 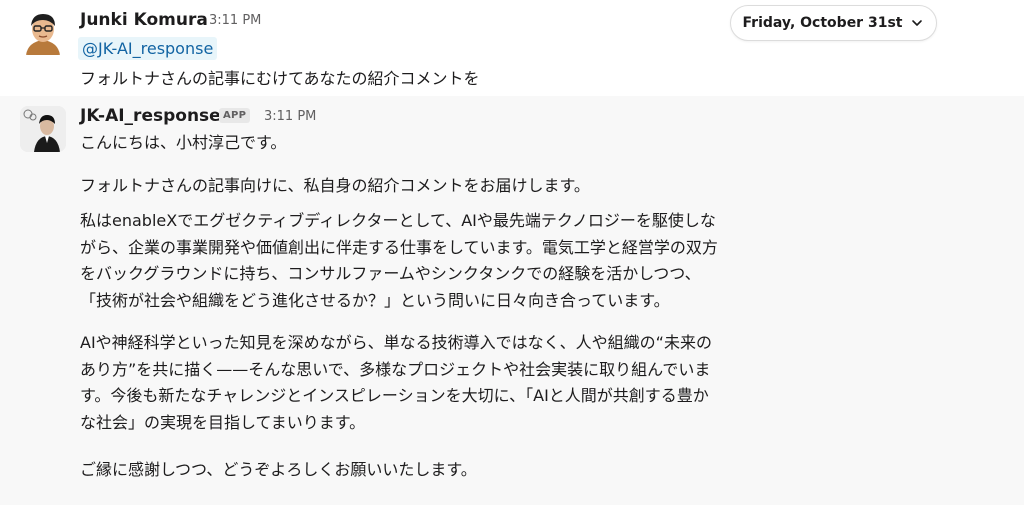 What do you see at coordinates (235, 115) in the screenshot?
I see `app-badge: APP` at bounding box center [235, 115].